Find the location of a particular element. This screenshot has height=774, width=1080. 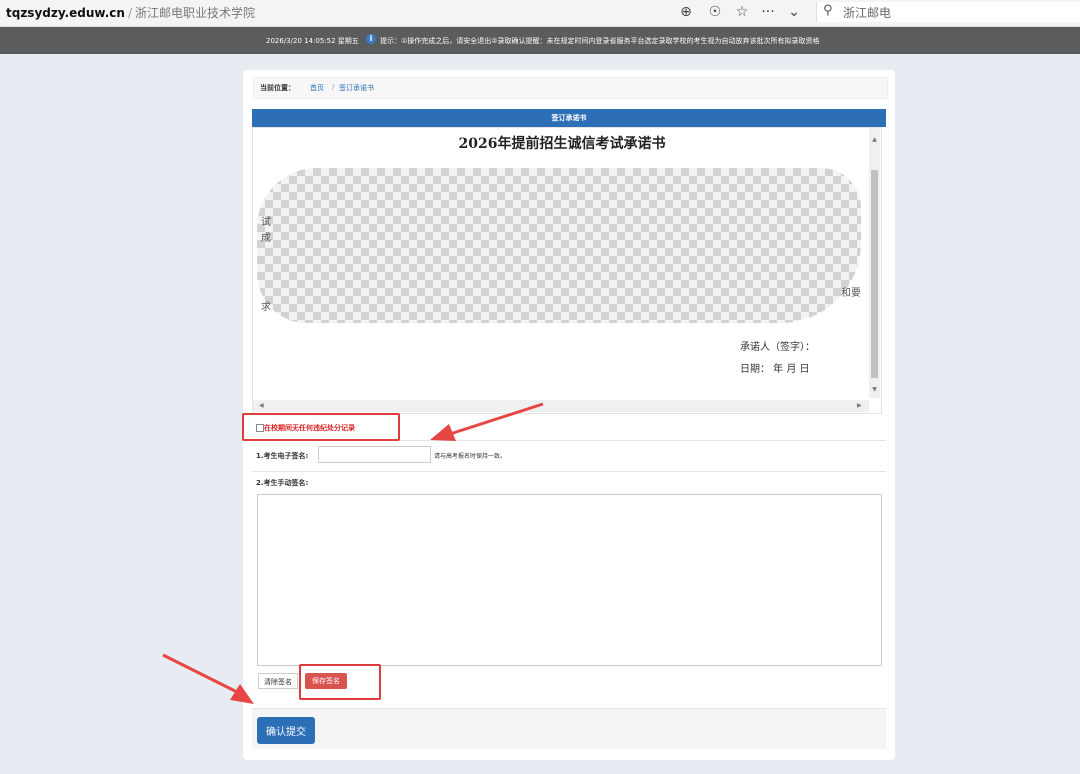

highlight-box-save is located at coordinates (340, 682).